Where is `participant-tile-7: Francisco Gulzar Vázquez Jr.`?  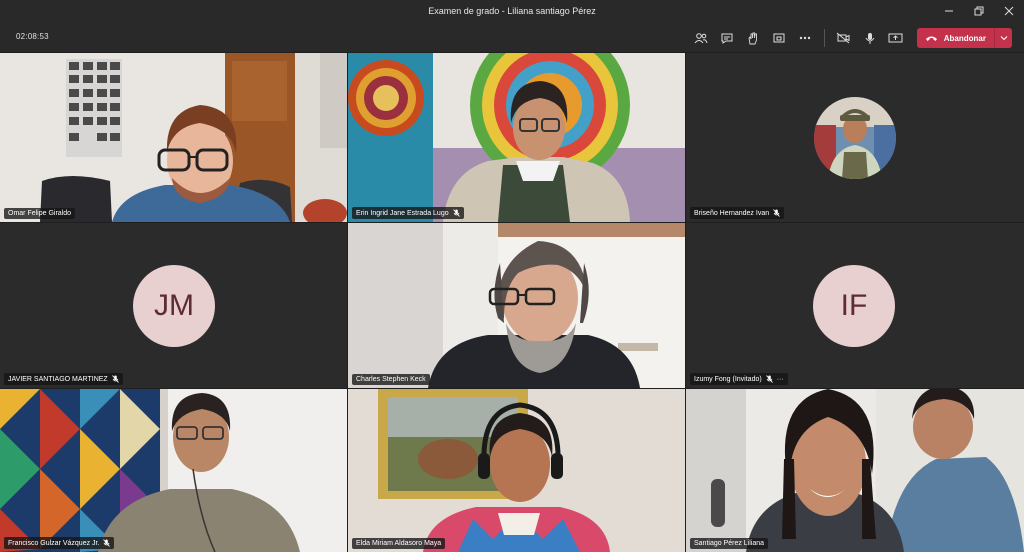 participant-tile-7: Francisco Gulzar Vázquez Jr. is located at coordinates (173, 470).